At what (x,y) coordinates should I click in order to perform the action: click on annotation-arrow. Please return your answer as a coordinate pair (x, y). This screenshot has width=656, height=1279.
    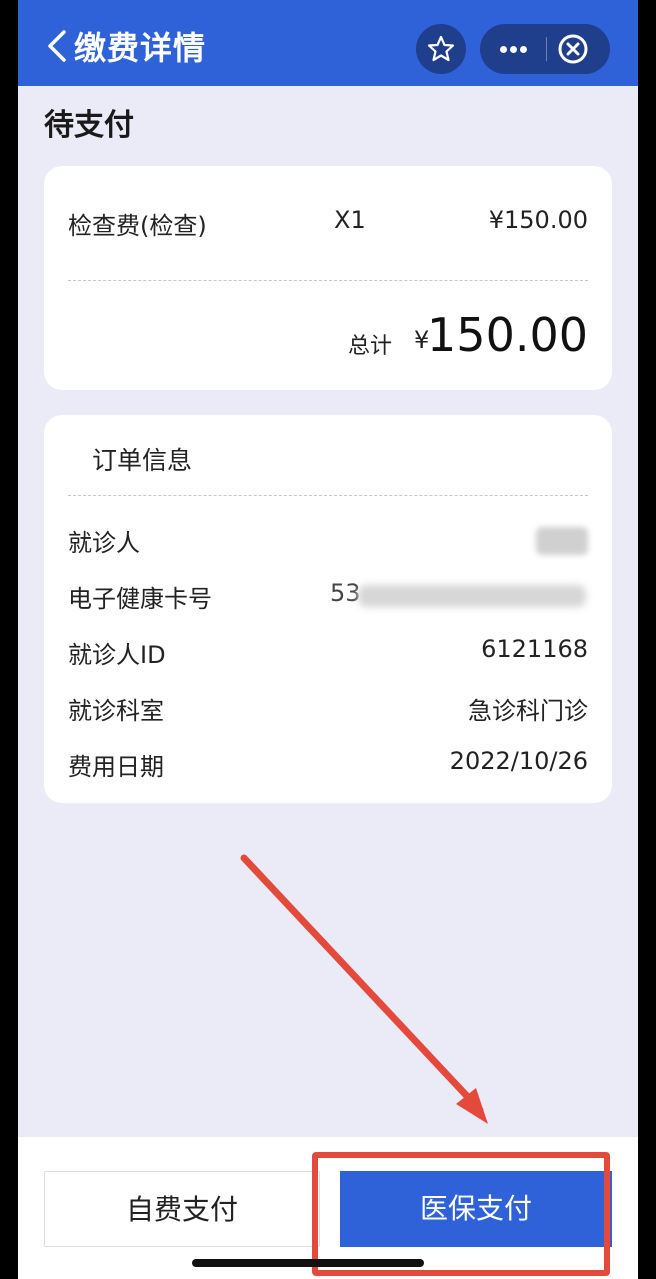
    Looking at the image, I should click on (364, 989).